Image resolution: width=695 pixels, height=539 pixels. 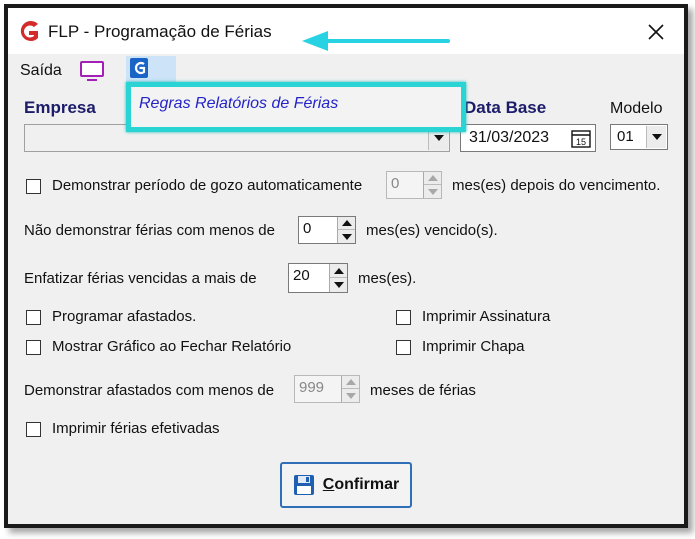 What do you see at coordinates (376, 41) in the screenshot?
I see `annotation-arrow-icon` at bounding box center [376, 41].